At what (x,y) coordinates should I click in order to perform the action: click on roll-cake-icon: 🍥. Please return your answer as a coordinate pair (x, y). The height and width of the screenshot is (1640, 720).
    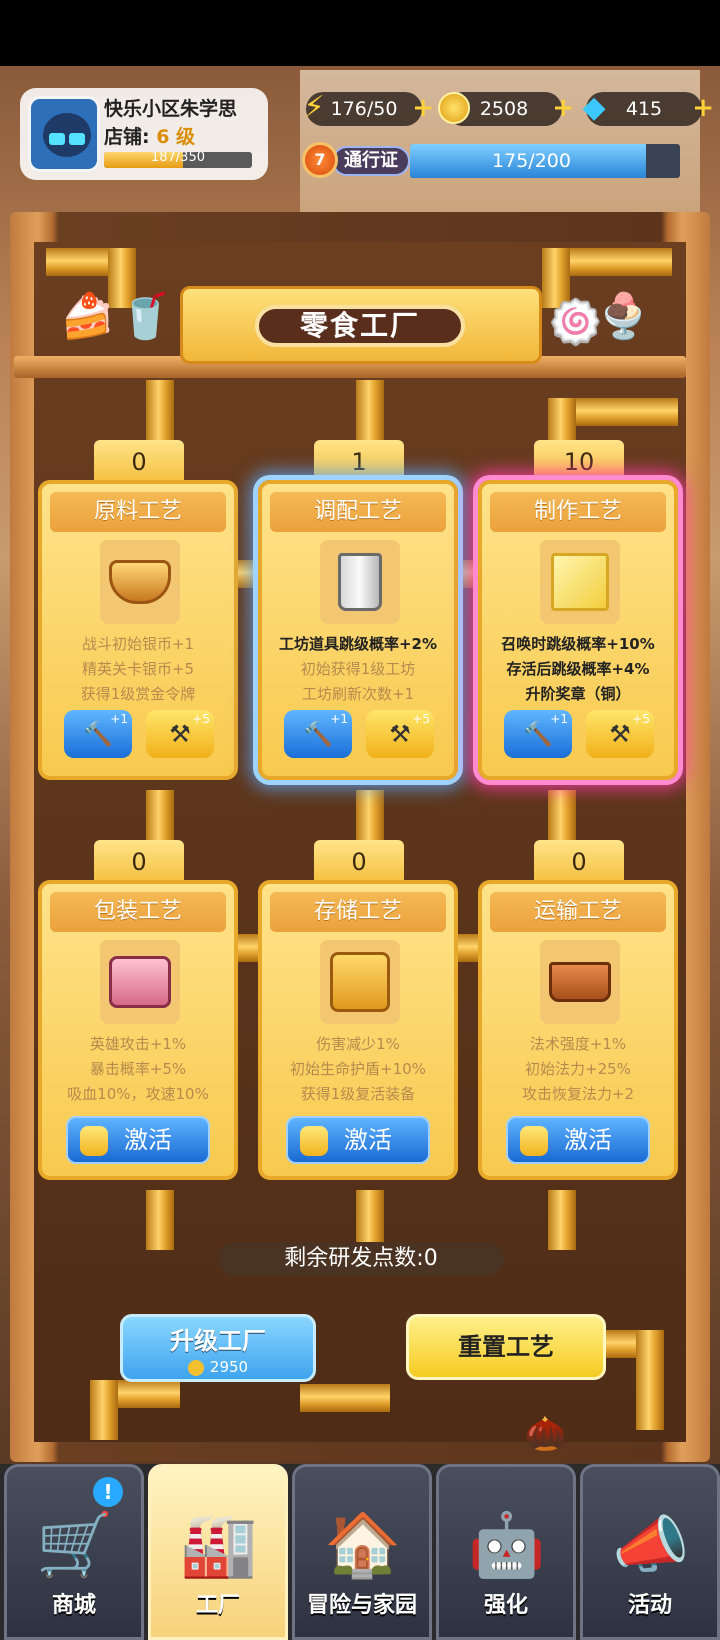
    Looking at the image, I should click on (575, 322).